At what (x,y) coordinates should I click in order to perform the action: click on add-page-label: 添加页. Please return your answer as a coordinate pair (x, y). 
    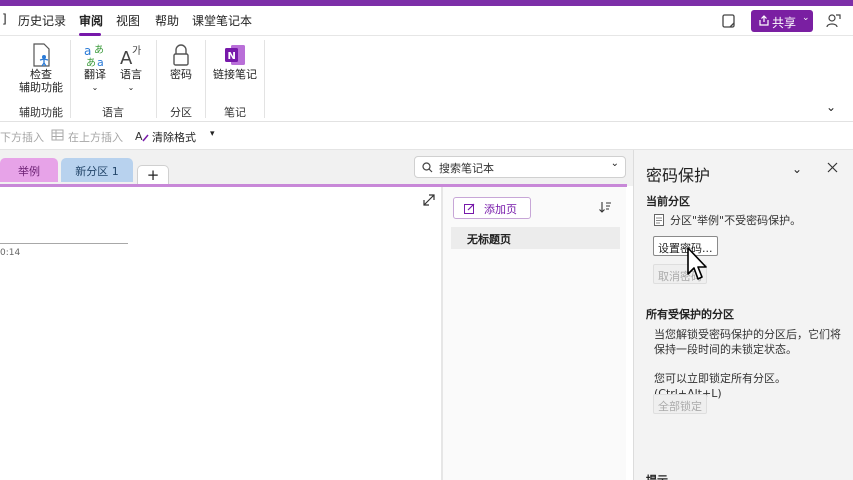
    Looking at the image, I should click on (500, 209).